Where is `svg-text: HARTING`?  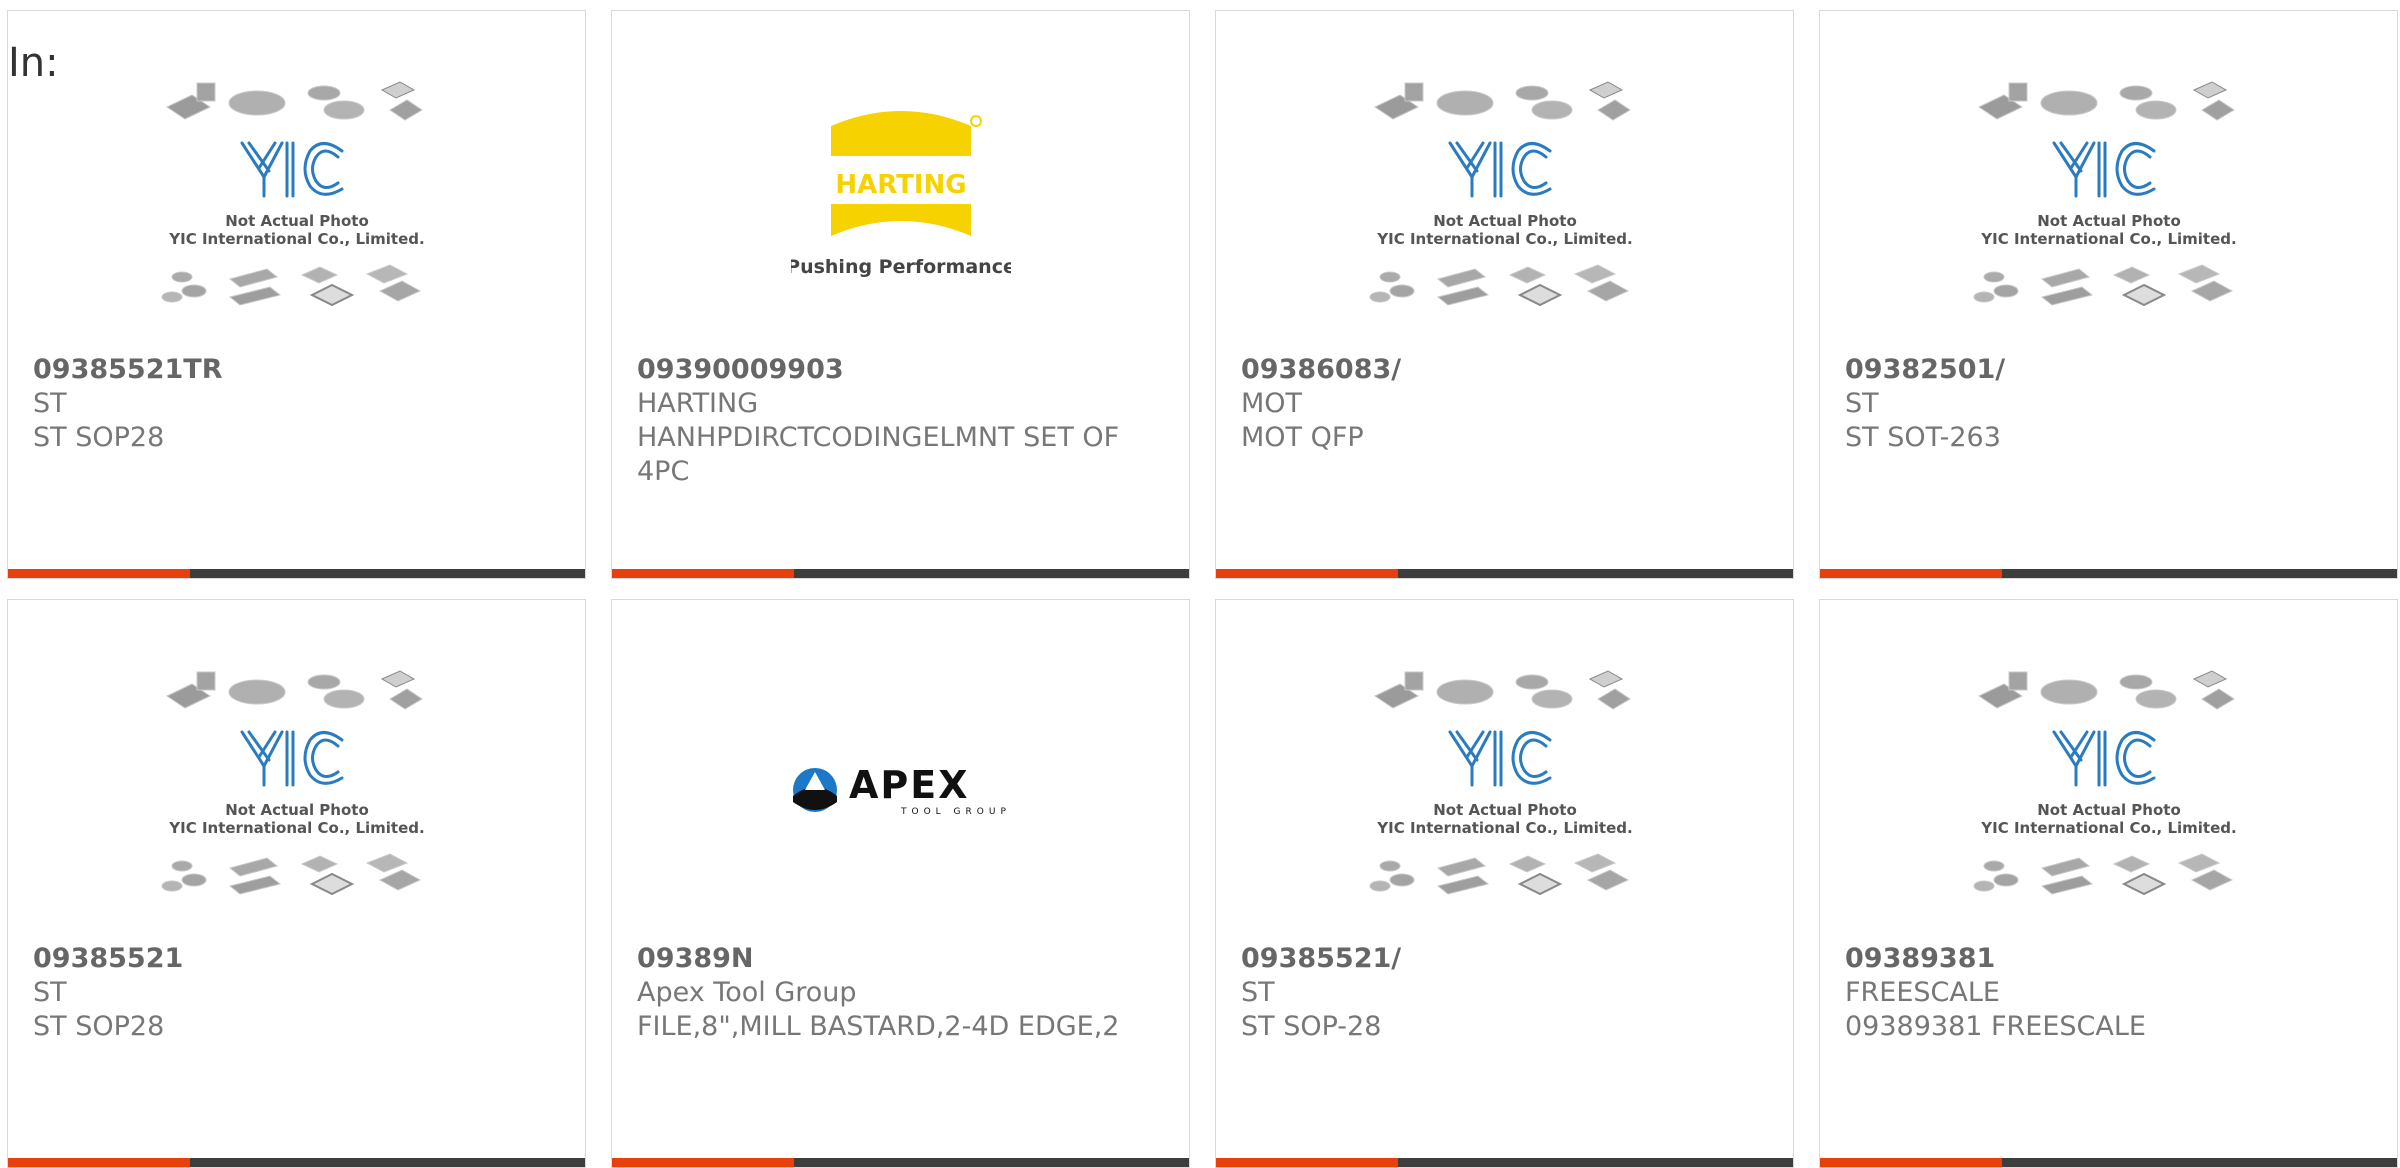 svg-text: HARTING is located at coordinates (900, 185).